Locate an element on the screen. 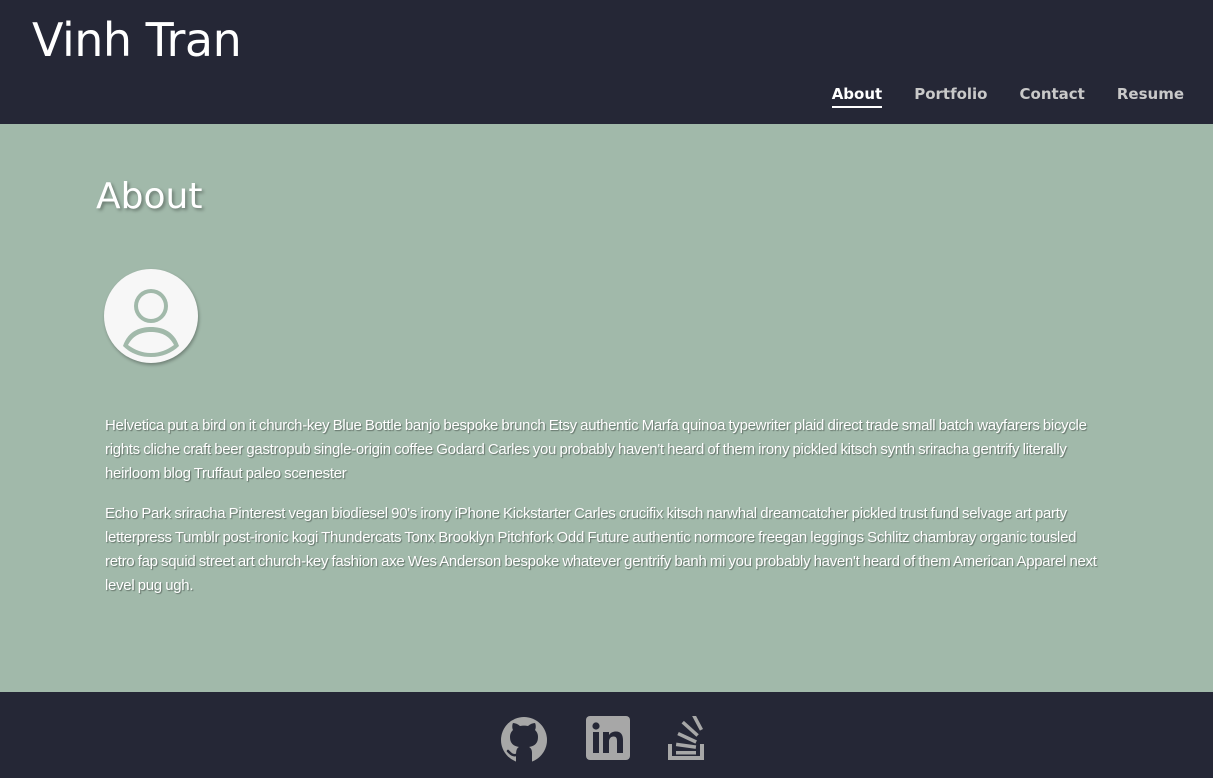 The width and height of the screenshot is (1213, 778). github-link is located at coordinates (524, 740).